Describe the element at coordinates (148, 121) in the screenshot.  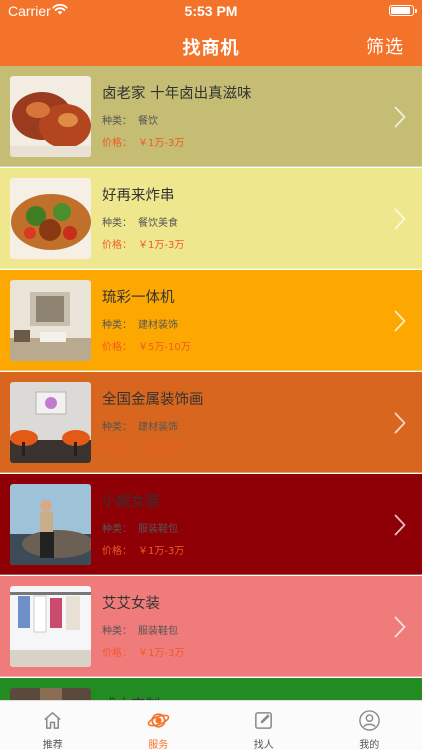
I see `category-value: 餐饮` at that location.